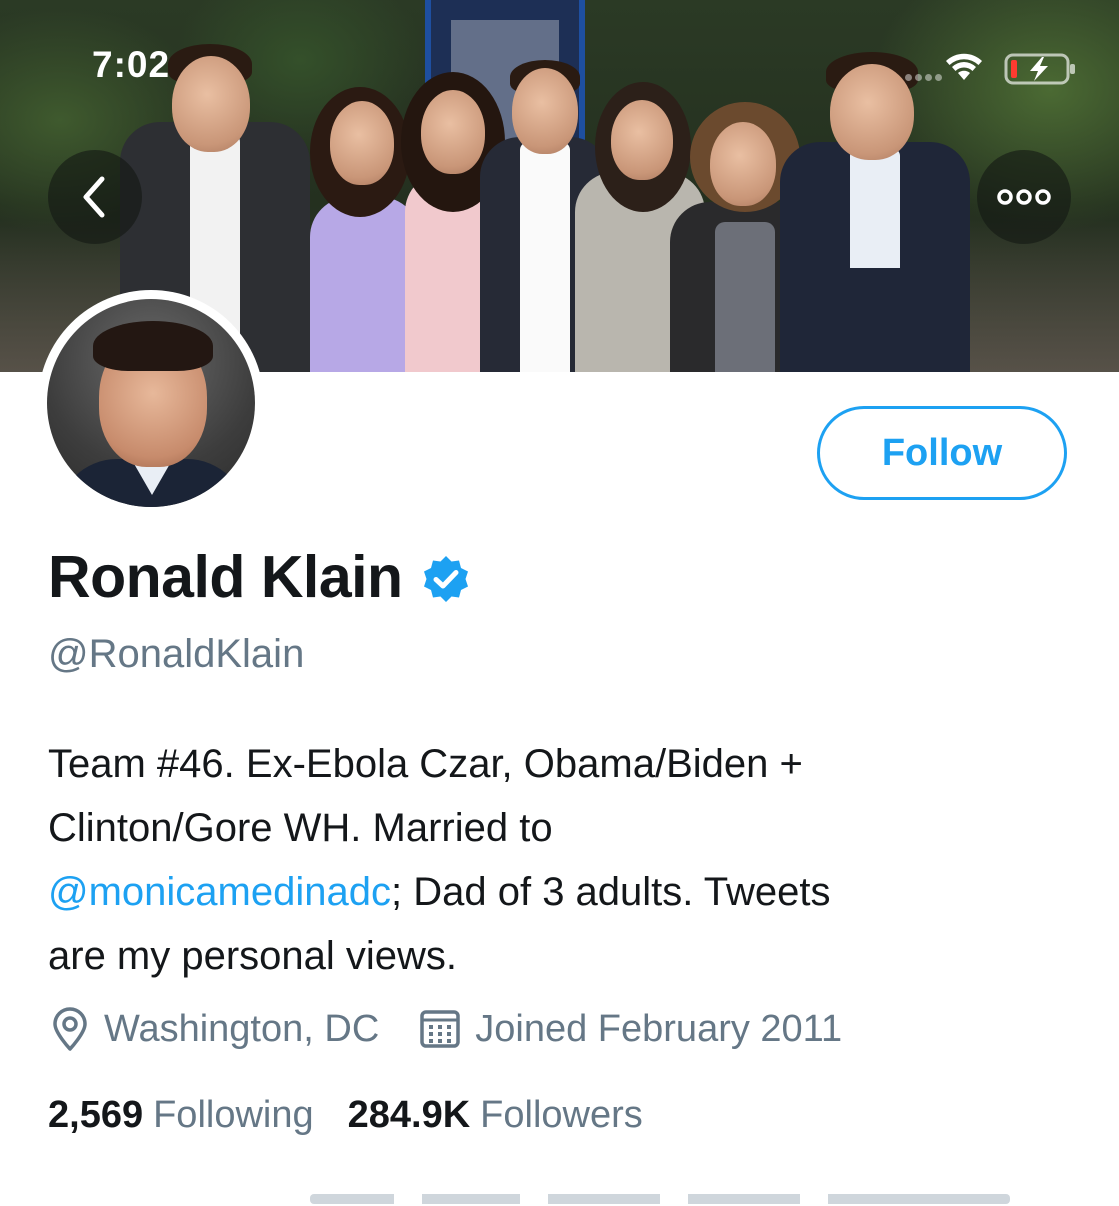 The image size is (1119, 1206). I want to click on more-horizontal-icon, so click(1024, 197).